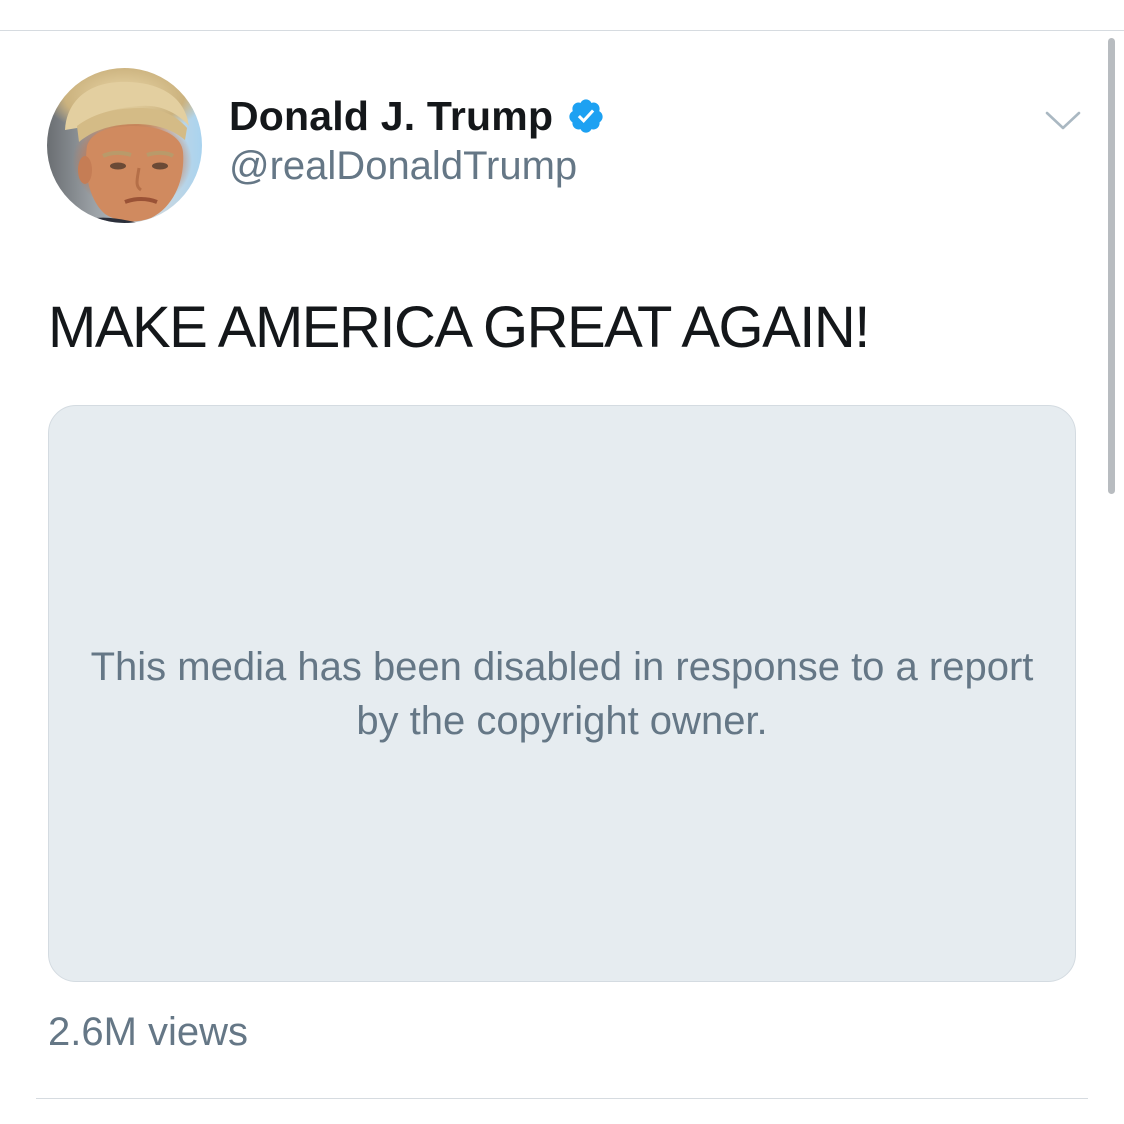 The width and height of the screenshot is (1124, 1124). I want to click on top-divider, so click(562, 30).